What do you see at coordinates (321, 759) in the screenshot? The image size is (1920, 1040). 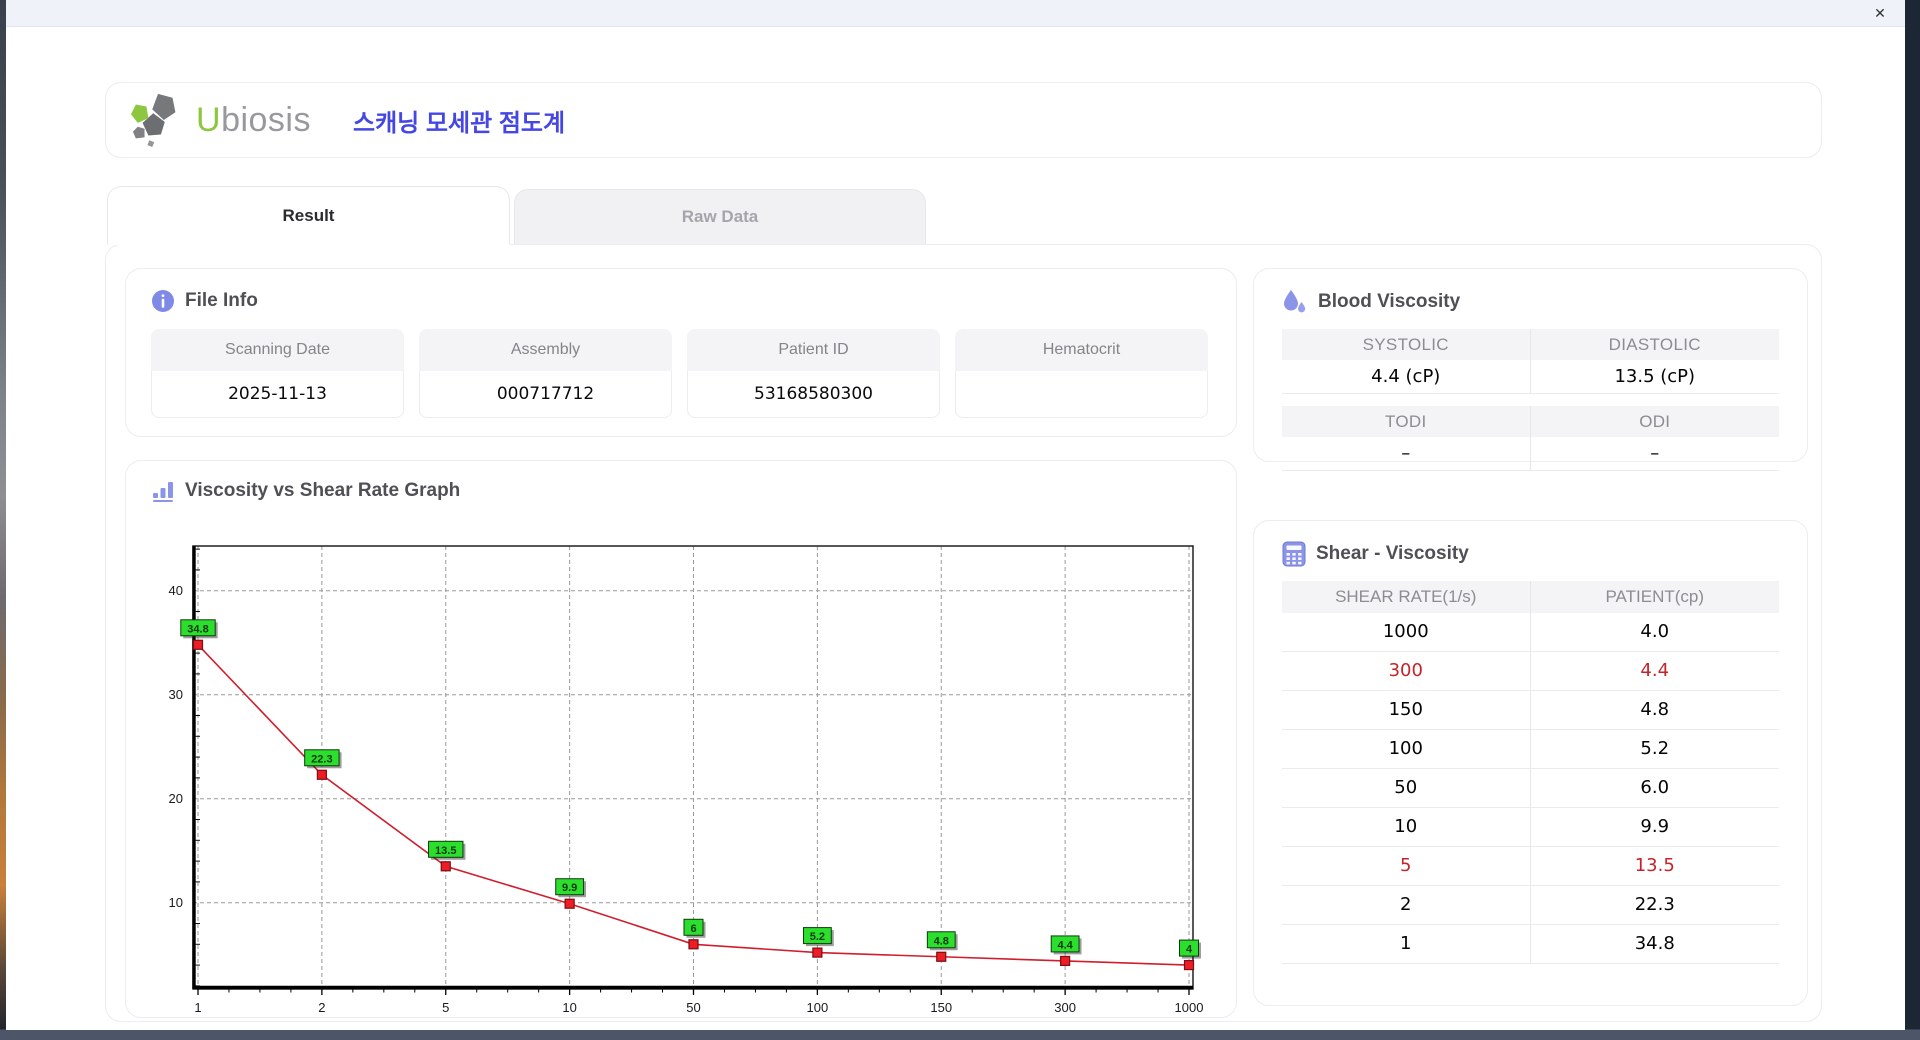 I see `svg-text: 22.3` at bounding box center [321, 759].